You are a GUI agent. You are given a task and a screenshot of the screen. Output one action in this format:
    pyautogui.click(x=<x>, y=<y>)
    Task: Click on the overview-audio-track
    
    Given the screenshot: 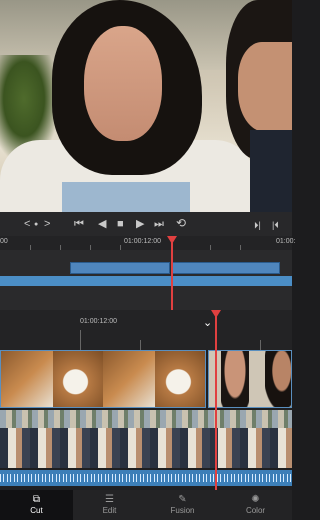 What is the action you would take?
    pyautogui.click(x=146, y=281)
    